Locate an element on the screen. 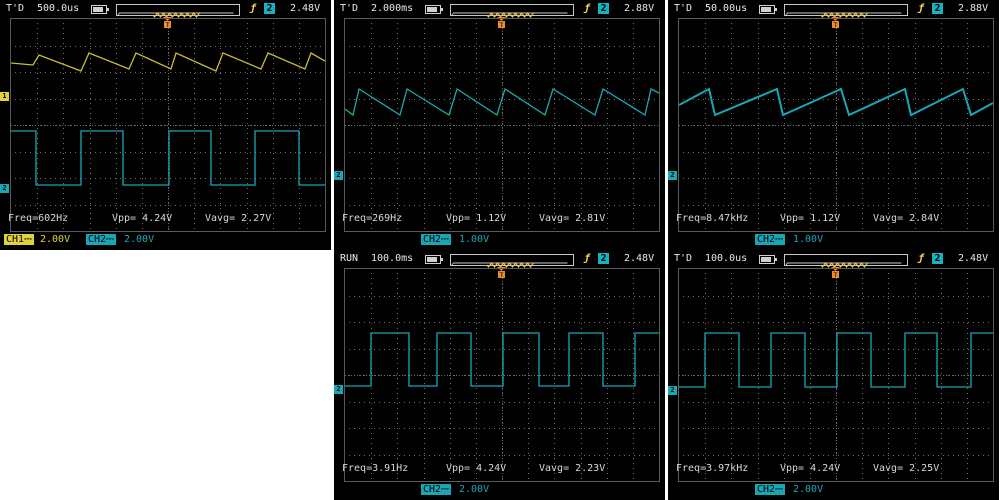  frequency-readout: Freq=269Hz is located at coordinates (372, 218).